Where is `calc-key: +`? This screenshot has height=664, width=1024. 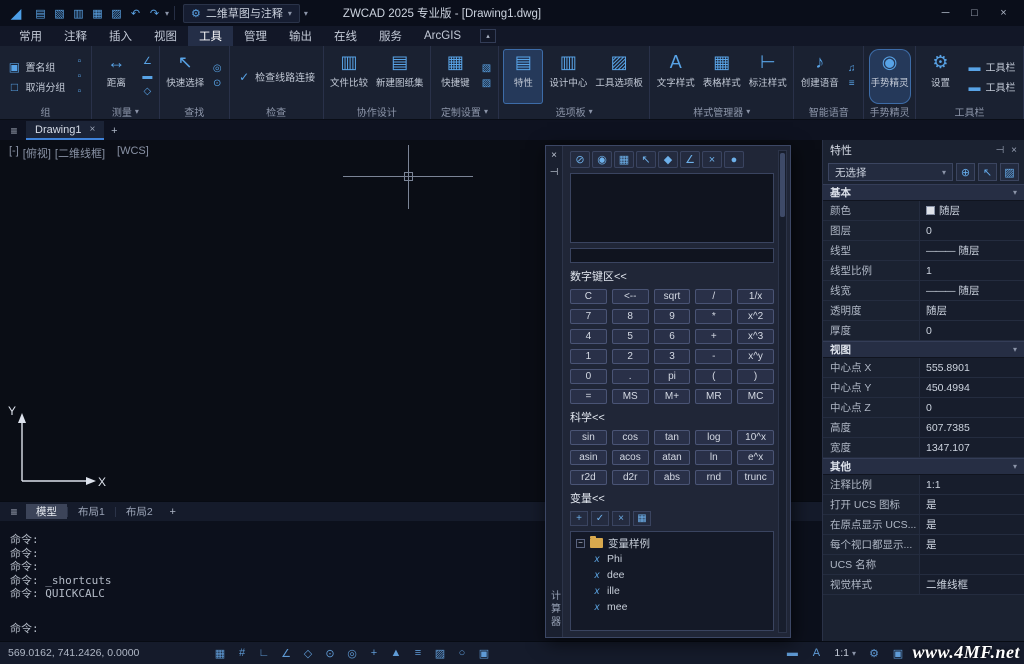
calc-key: + is located at coordinates (714, 336).